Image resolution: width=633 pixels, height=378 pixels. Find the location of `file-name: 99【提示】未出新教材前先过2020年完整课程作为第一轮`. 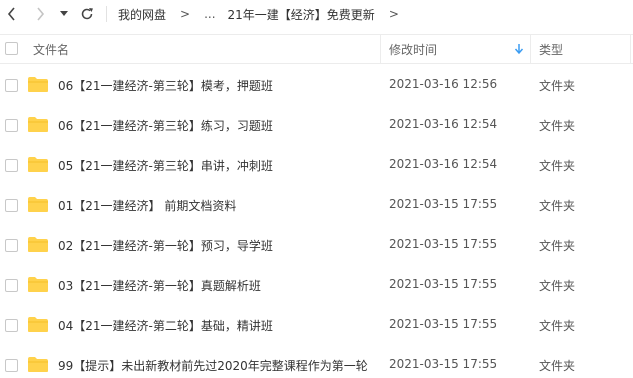

file-name: 99【提示】未出新教材前先过2020年完整课程作为第一轮 is located at coordinates (213, 365).